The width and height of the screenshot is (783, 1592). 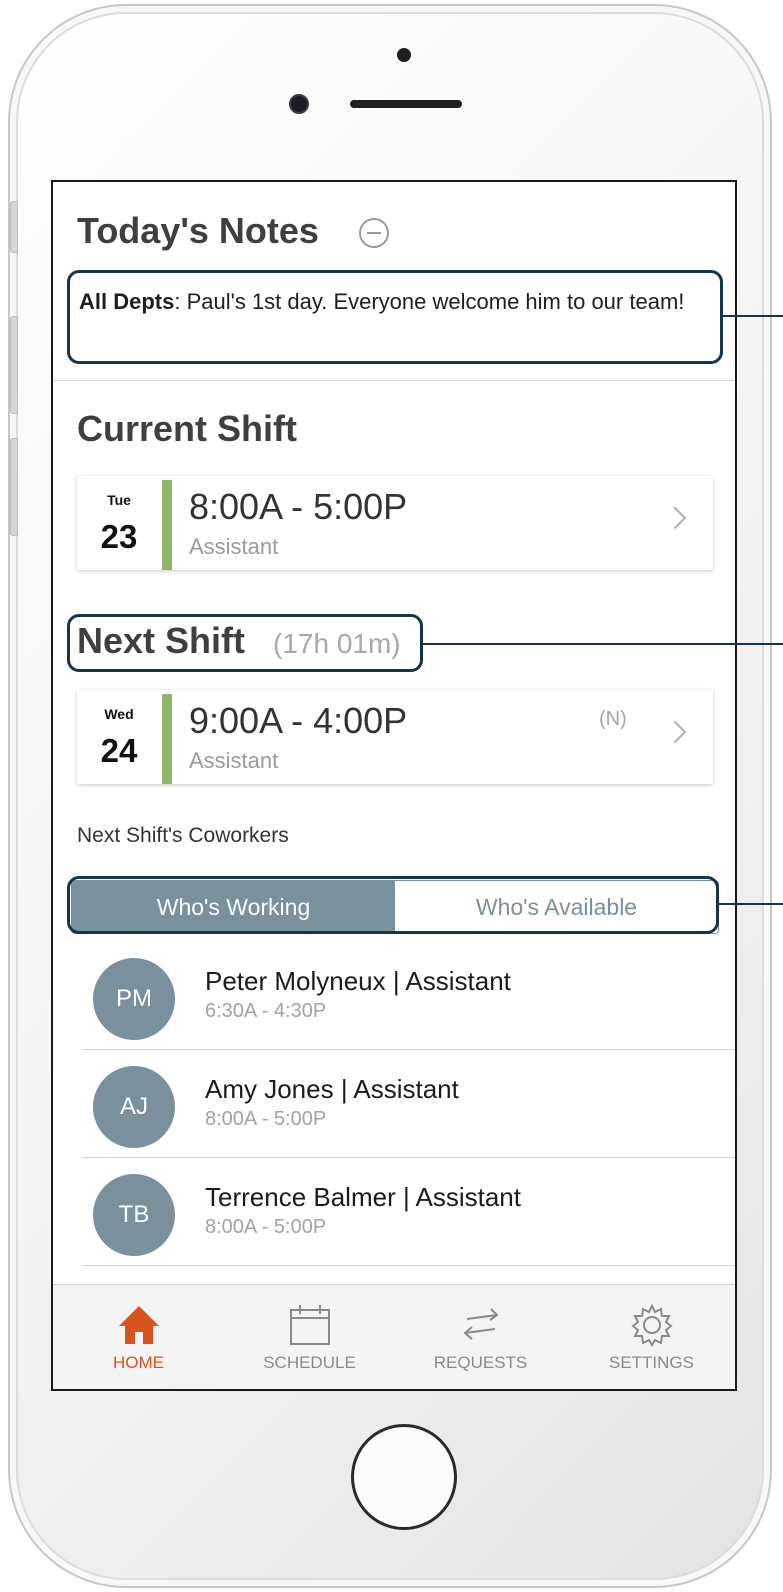 What do you see at coordinates (480, 1362) in the screenshot?
I see `tab-label: REQUESTS` at bounding box center [480, 1362].